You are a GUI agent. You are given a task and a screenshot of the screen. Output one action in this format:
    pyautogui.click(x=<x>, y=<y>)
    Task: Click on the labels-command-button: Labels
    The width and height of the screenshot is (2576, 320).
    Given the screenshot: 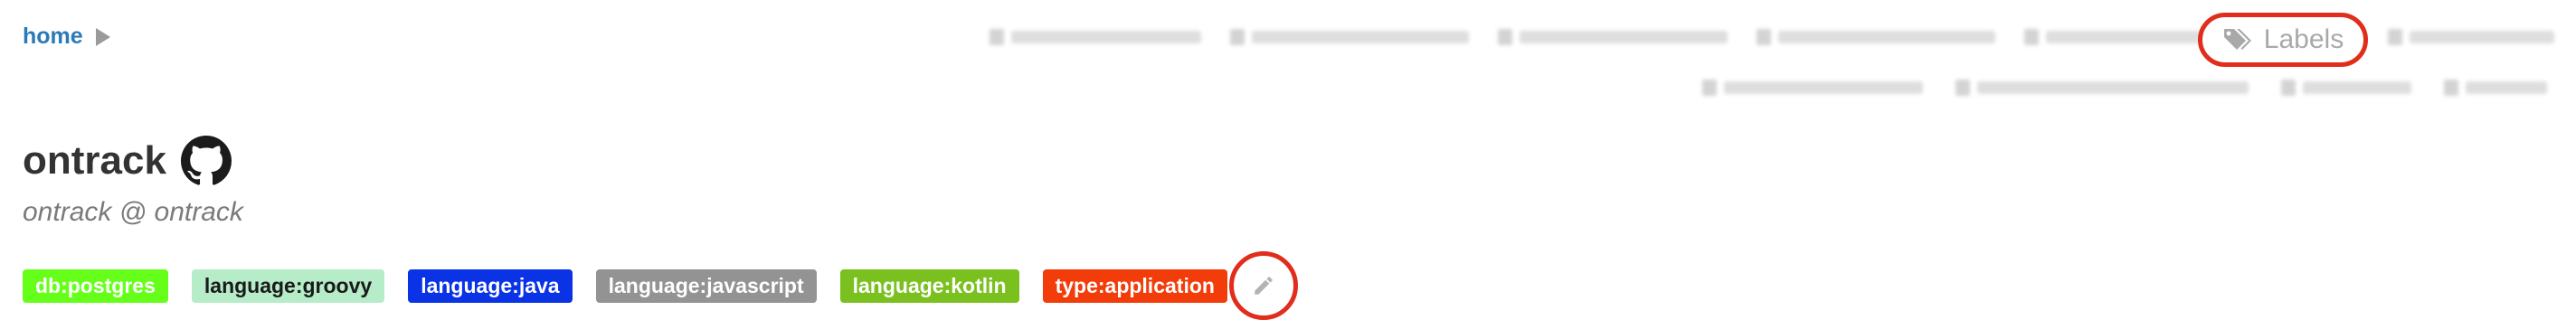 What is the action you would take?
    pyautogui.click(x=2283, y=40)
    